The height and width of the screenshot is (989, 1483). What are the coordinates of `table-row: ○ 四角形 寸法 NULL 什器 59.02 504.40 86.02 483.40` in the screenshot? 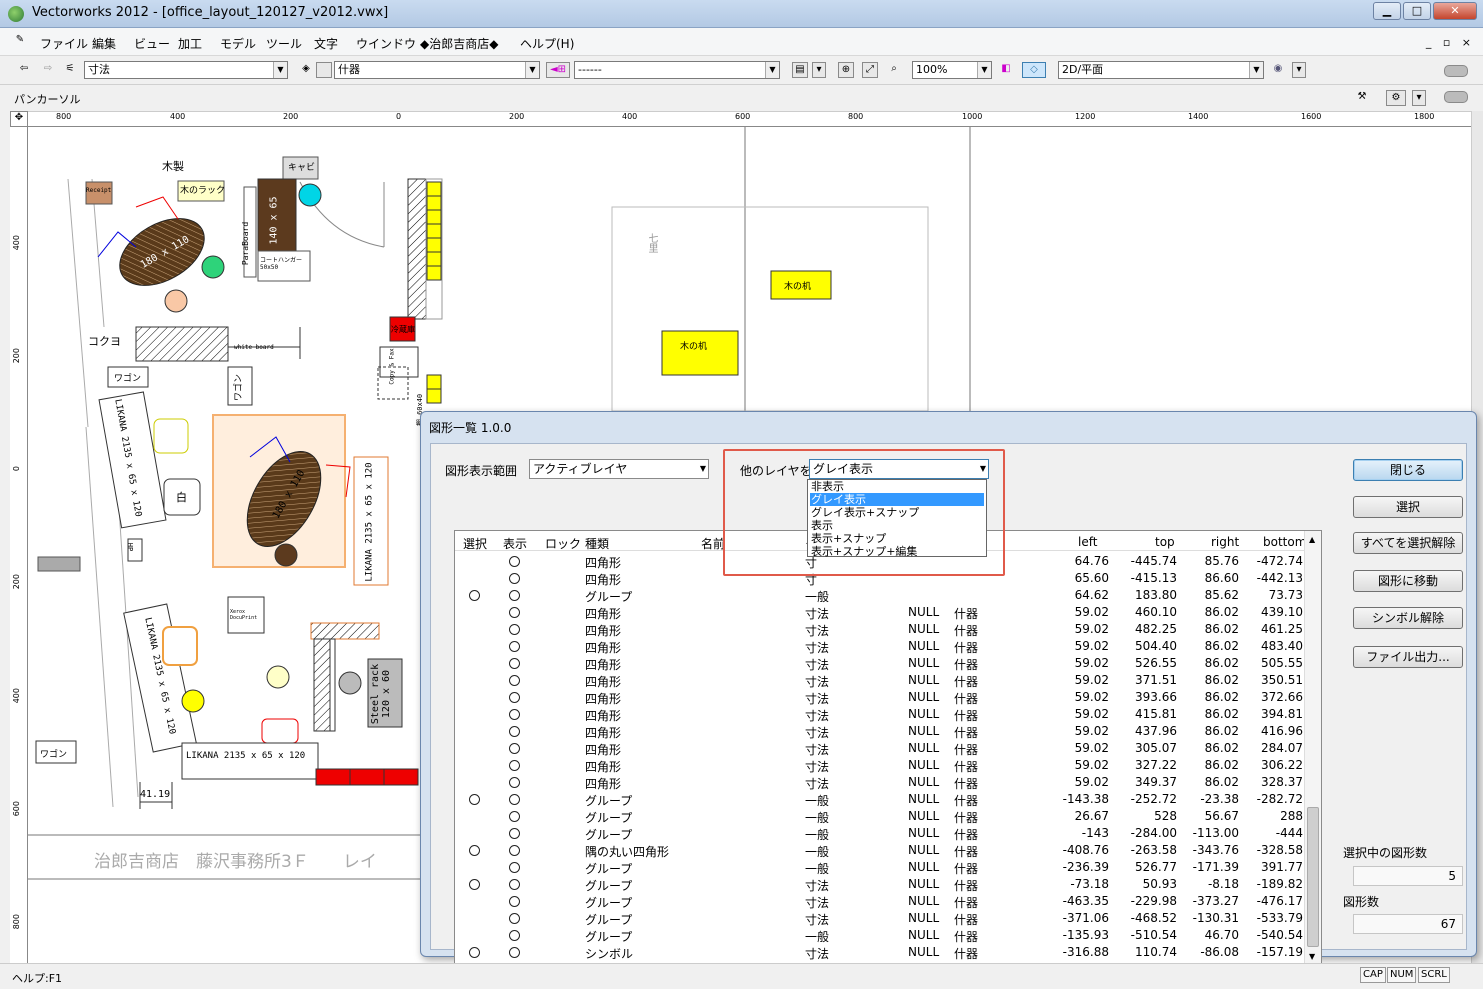 It's located at (880, 646).